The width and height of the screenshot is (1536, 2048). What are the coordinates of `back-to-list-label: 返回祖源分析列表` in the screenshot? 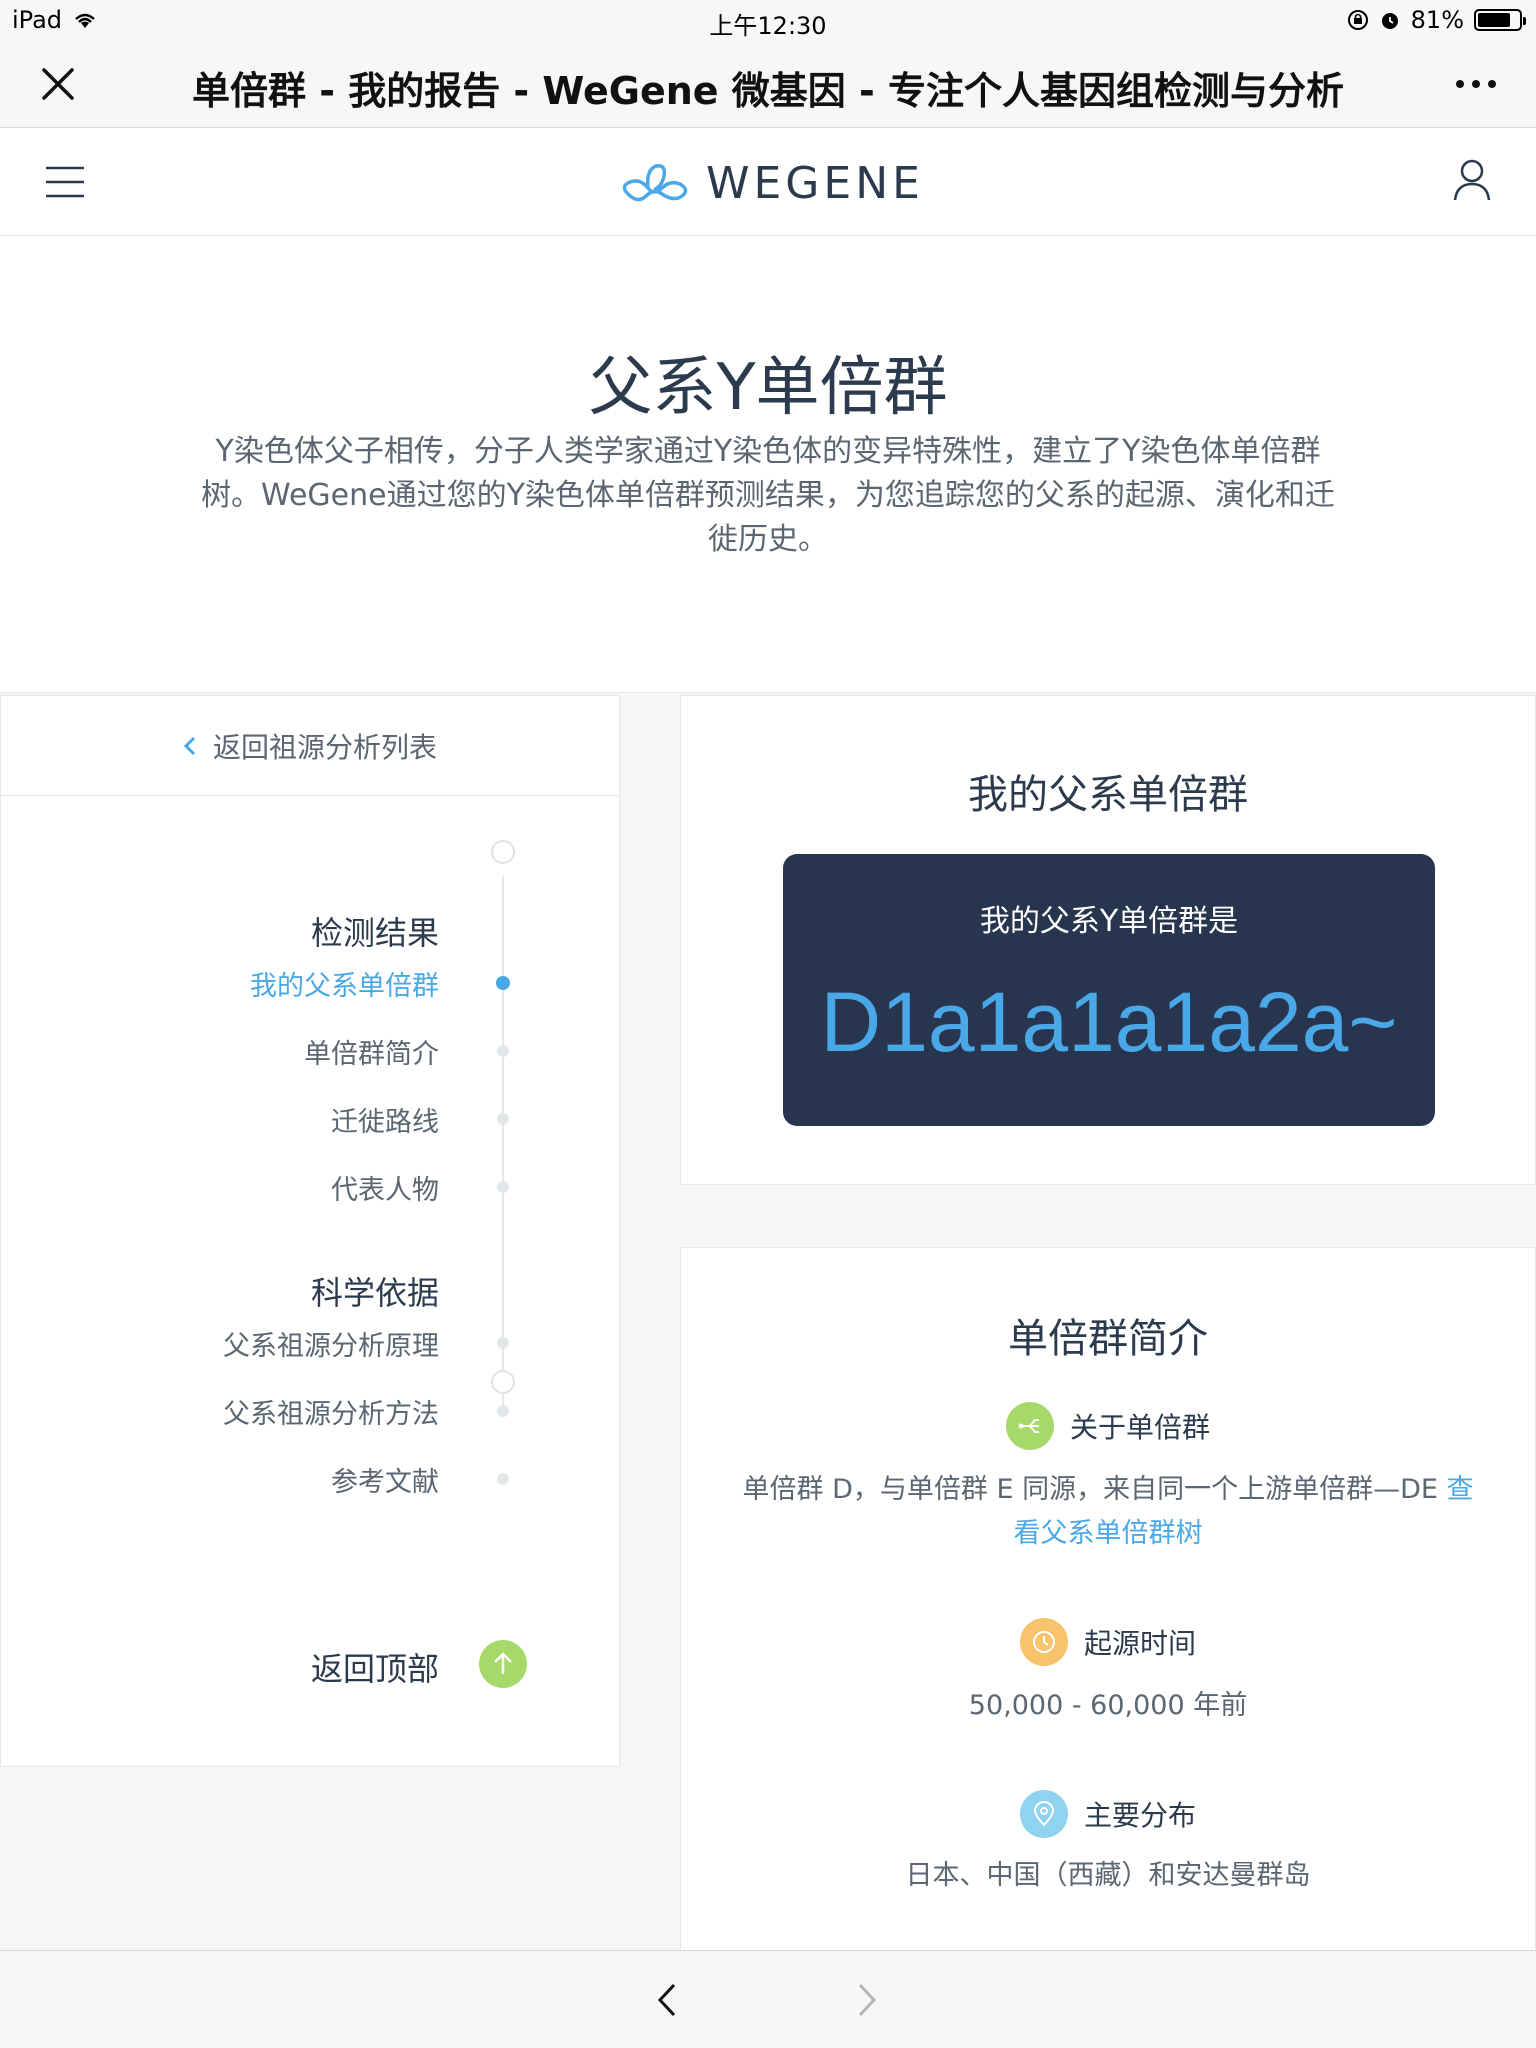 It's located at (324, 747).